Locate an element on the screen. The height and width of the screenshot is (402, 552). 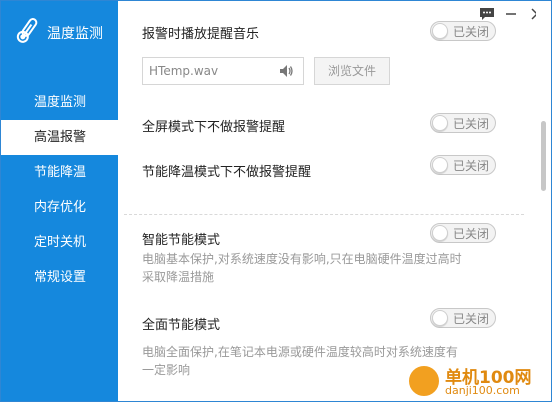
vertical-scrollbar is located at coordinates (543, 201).